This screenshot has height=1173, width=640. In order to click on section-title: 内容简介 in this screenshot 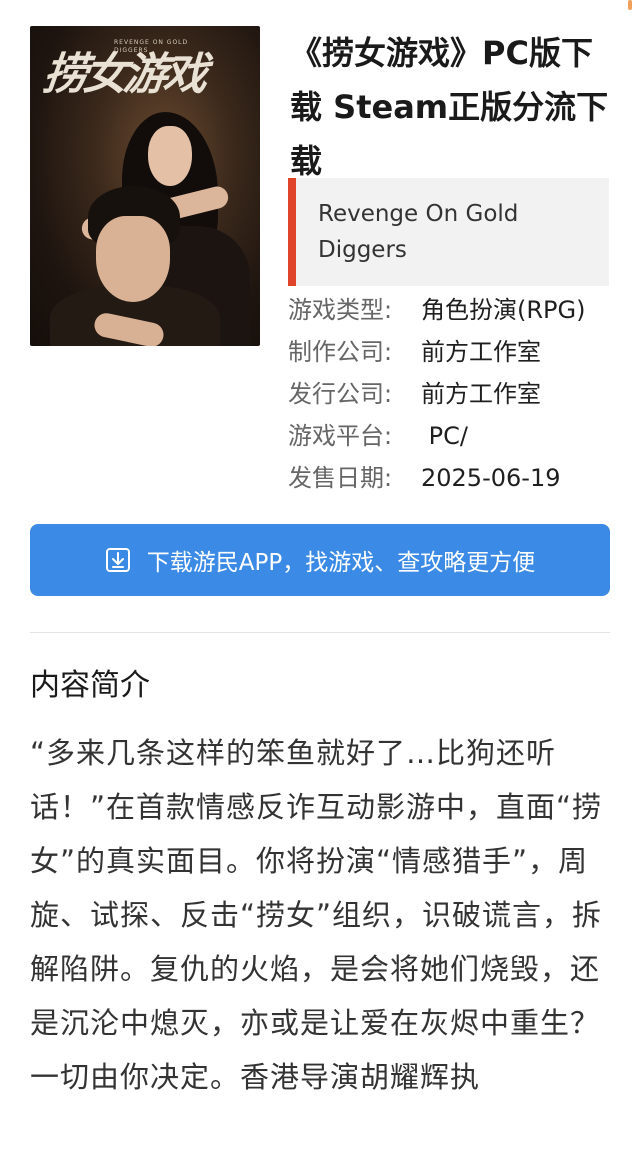, I will do `click(90, 685)`.